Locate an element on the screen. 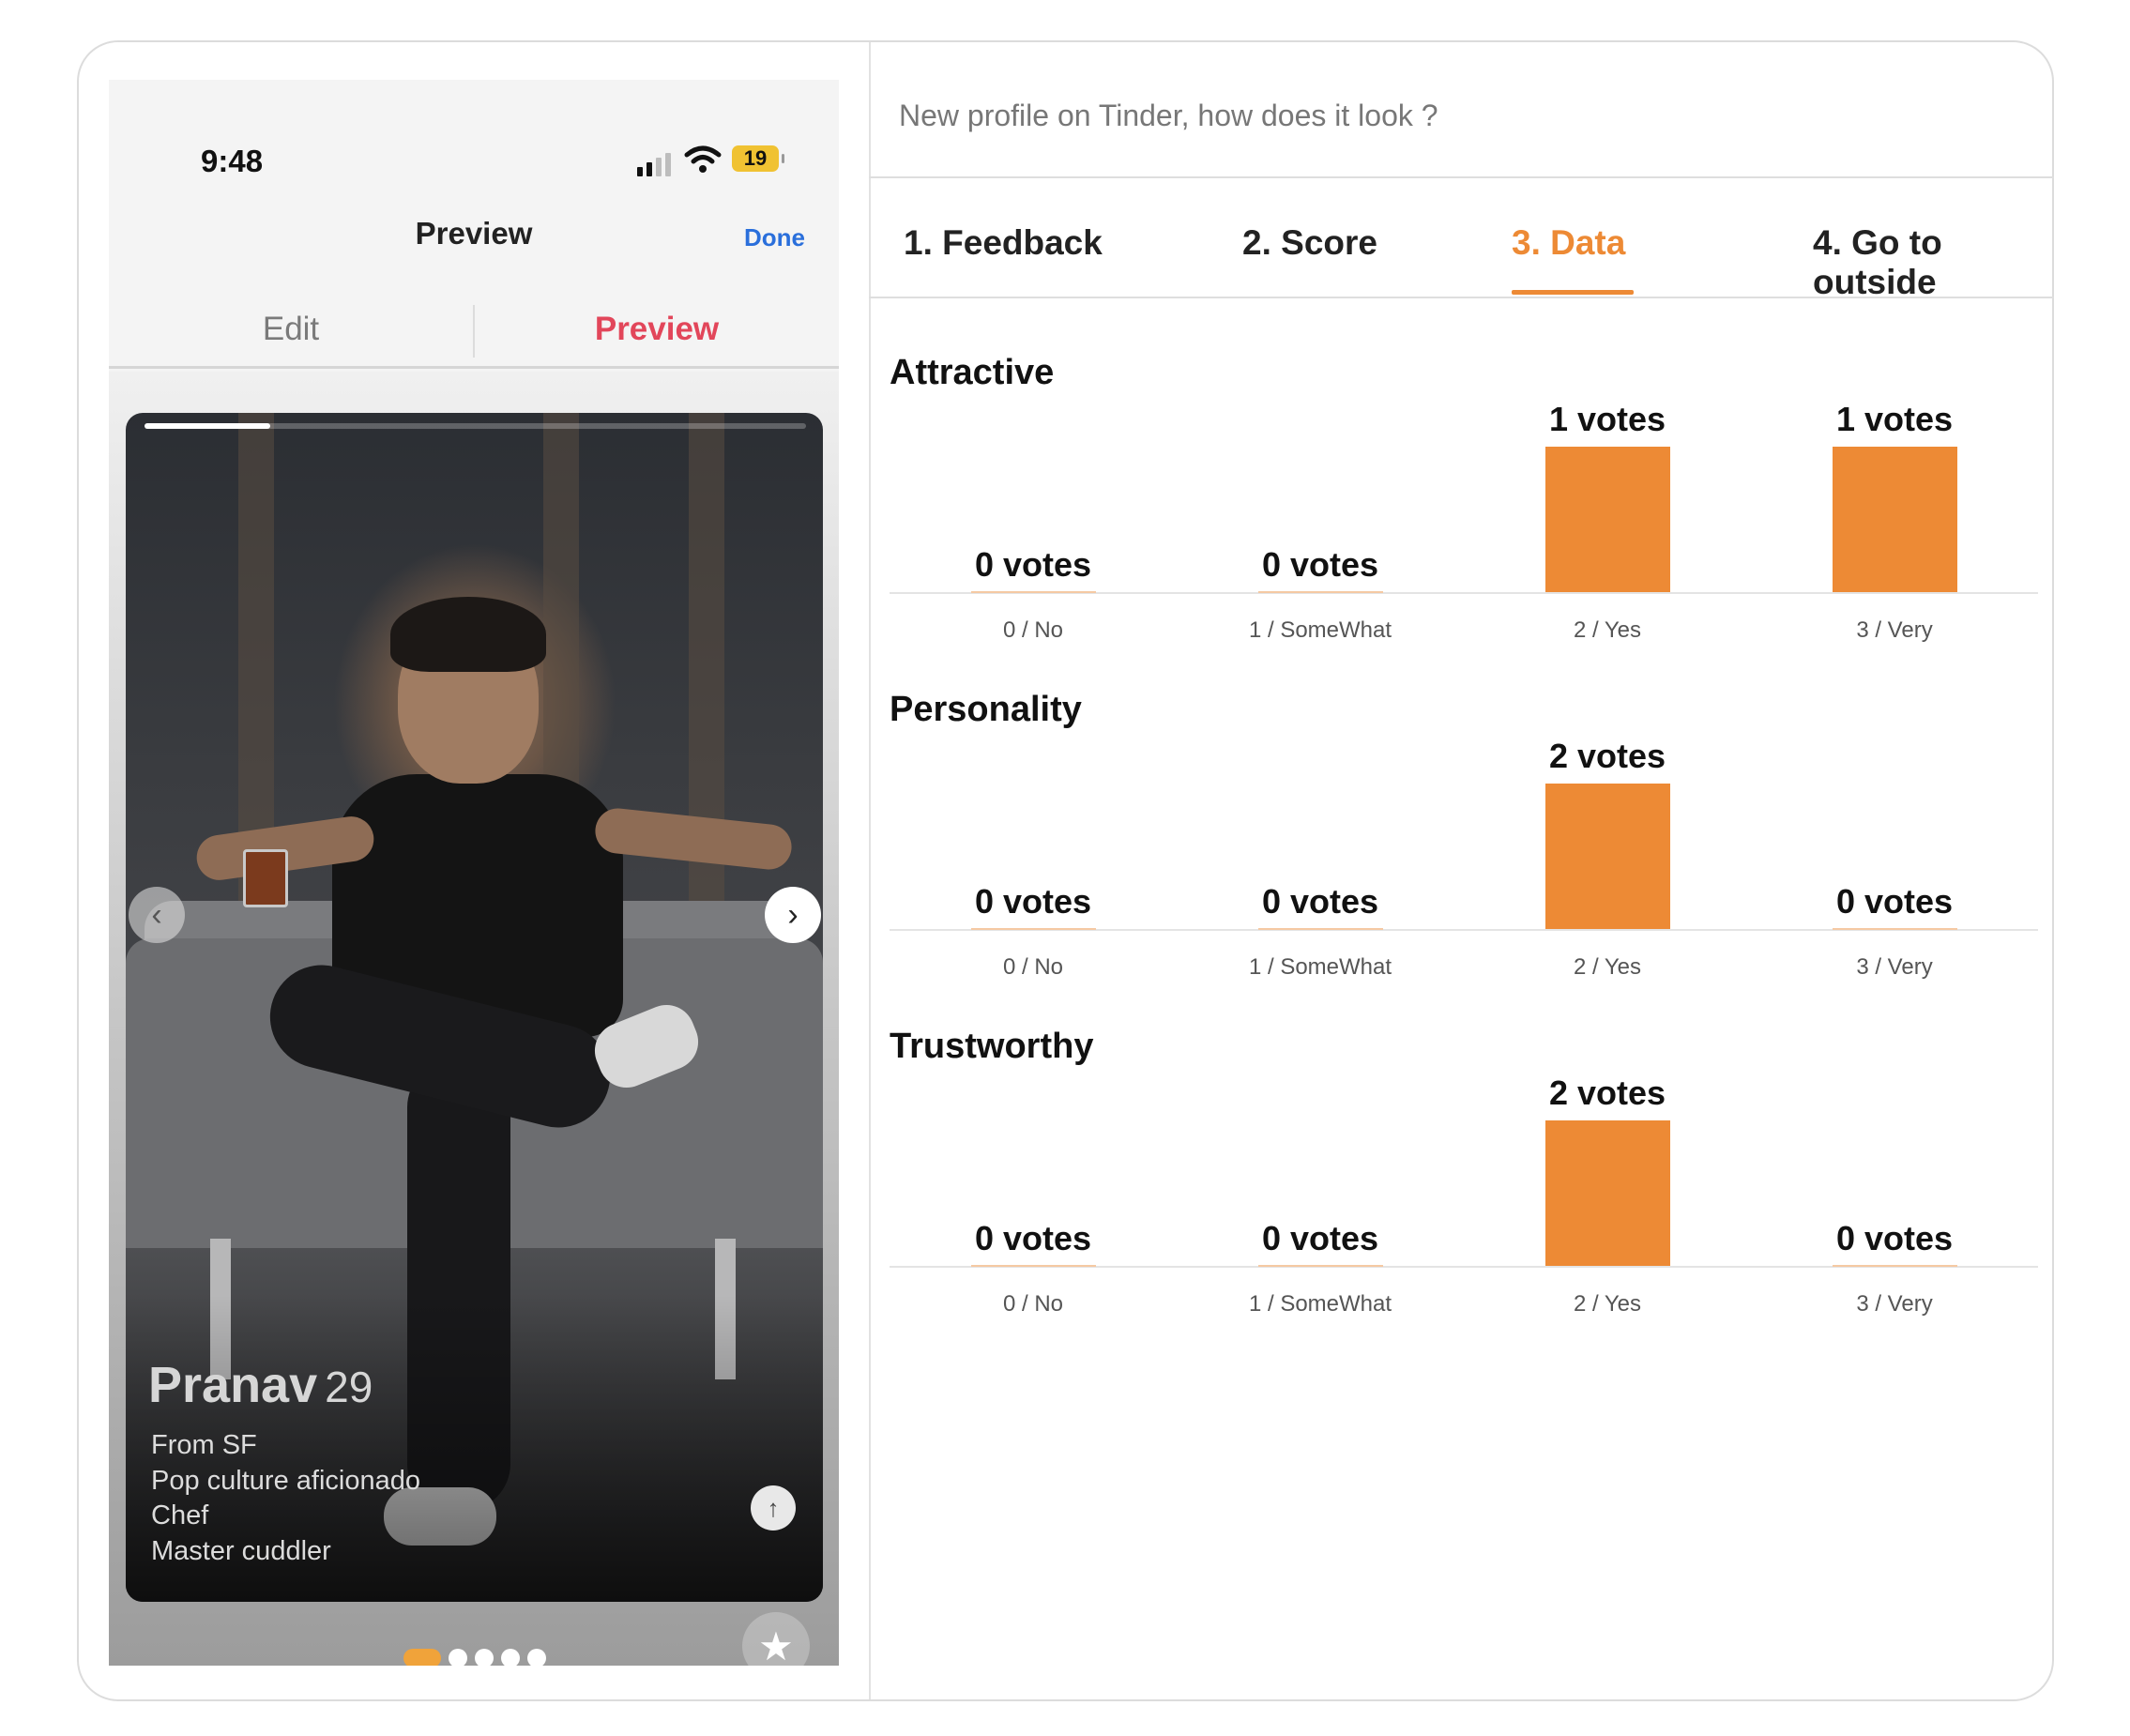 This screenshot has width=2130, height=1736. tab-feedback: 1. Feedback is located at coordinates (1003, 243).